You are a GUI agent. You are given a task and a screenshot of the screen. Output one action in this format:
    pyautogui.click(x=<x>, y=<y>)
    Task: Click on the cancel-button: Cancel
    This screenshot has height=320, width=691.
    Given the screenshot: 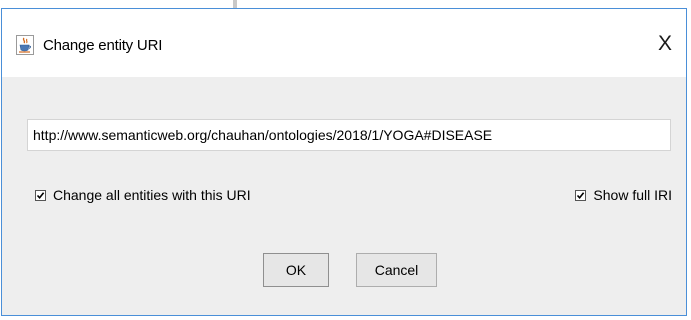 What is the action you would take?
    pyautogui.click(x=396, y=270)
    